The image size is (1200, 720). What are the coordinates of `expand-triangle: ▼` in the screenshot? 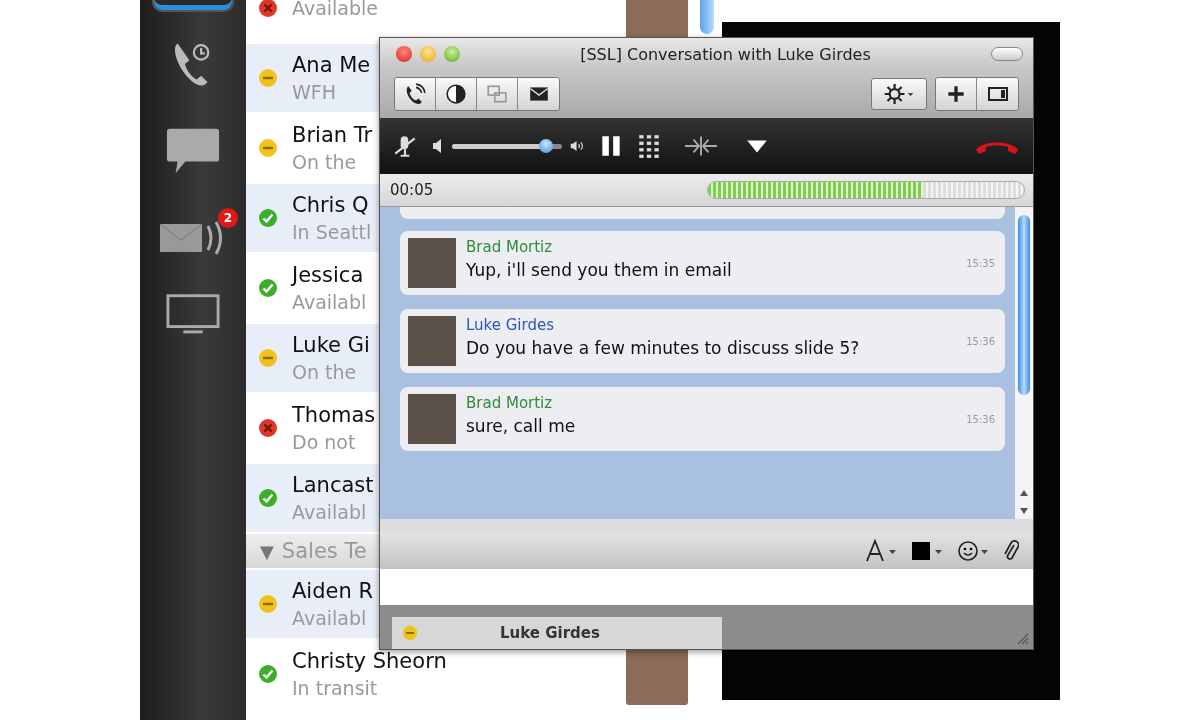 It's located at (267, 551).